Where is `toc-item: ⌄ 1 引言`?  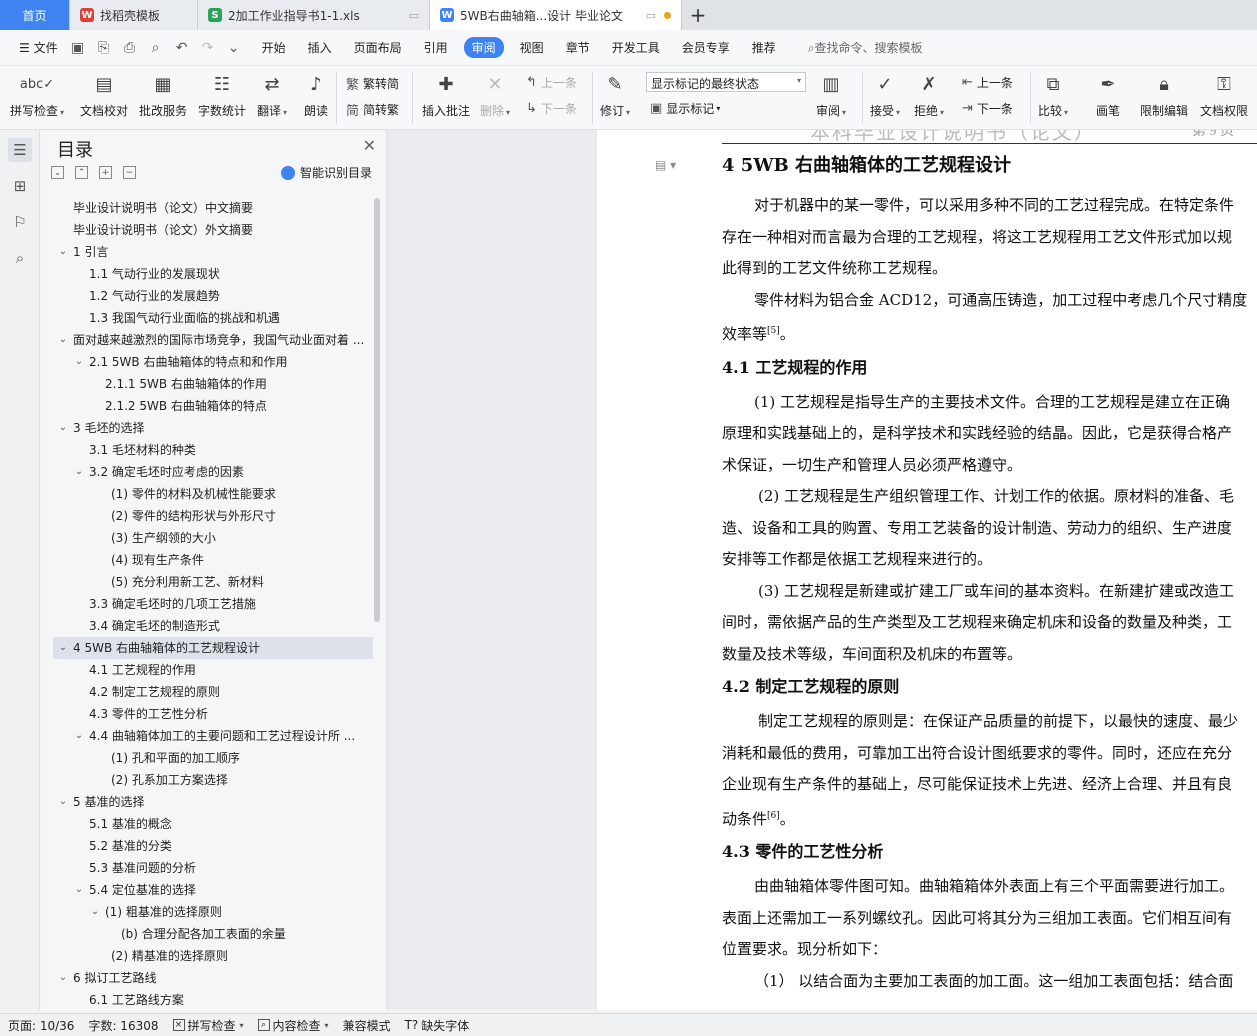 toc-item: ⌄ 1 引言 is located at coordinates (213, 252).